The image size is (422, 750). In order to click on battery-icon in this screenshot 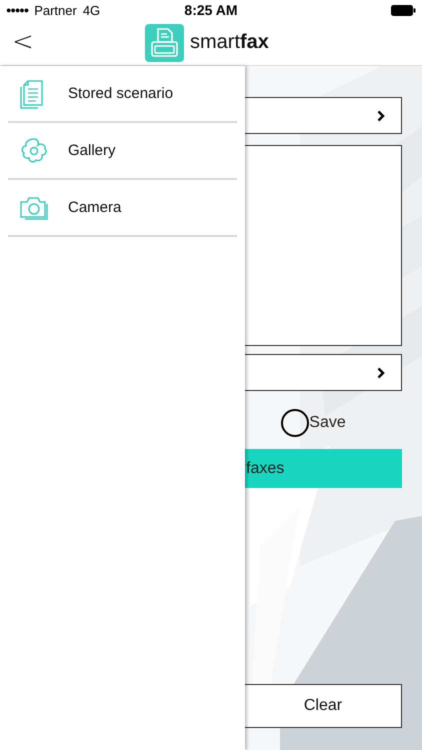, I will do `click(403, 10)`.